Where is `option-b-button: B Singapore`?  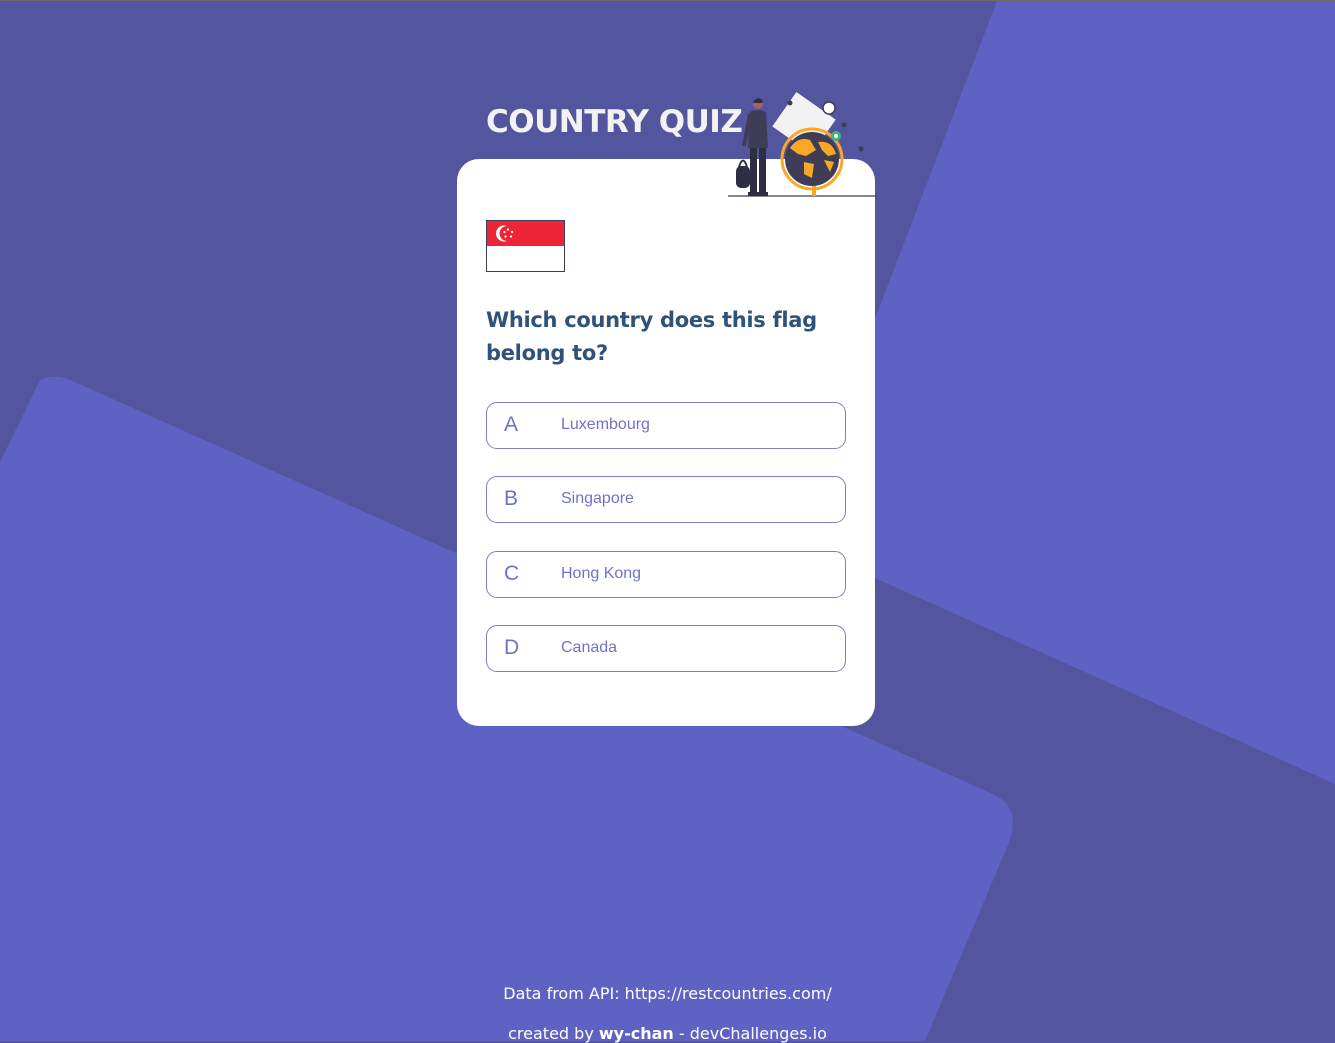
option-b-button: B Singapore is located at coordinates (666, 499).